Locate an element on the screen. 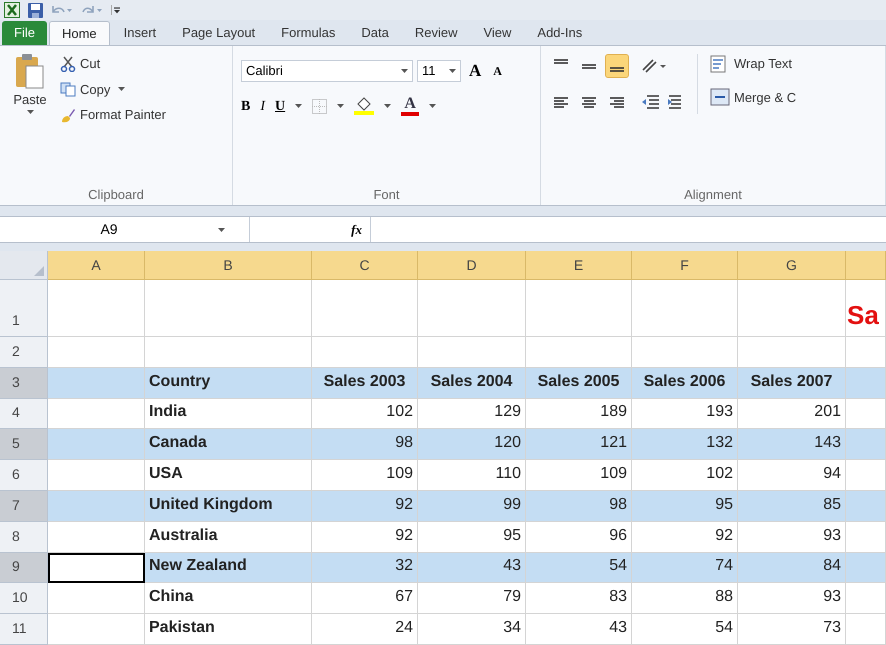 This screenshot has height=645, width=886. underline-button: U is located at coordinates (280, 106).